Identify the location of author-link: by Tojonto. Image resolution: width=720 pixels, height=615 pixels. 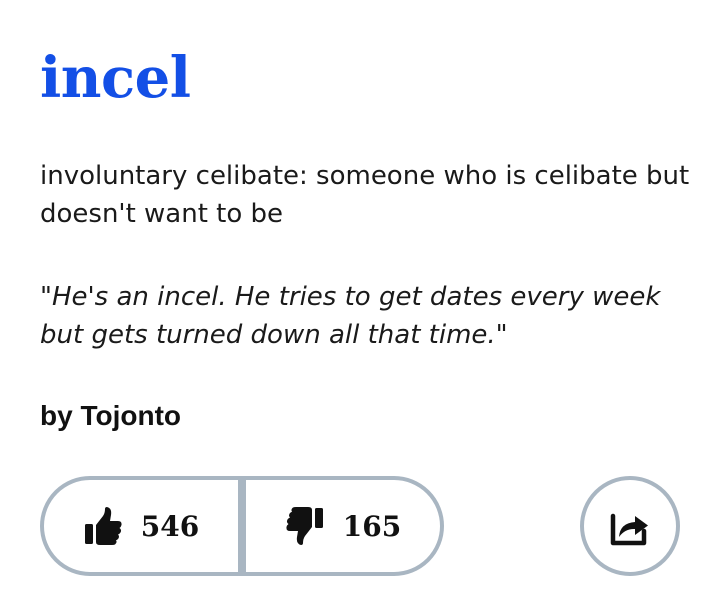
(110, 416).